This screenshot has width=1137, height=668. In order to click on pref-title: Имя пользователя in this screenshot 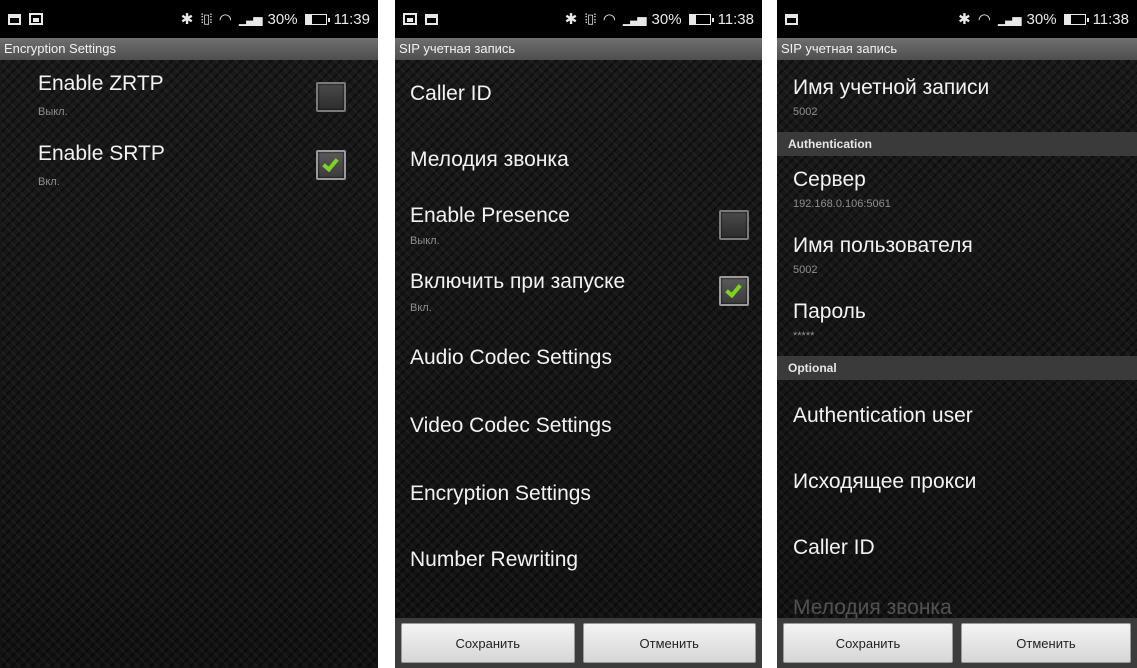, I will do `click(883, 245)`.